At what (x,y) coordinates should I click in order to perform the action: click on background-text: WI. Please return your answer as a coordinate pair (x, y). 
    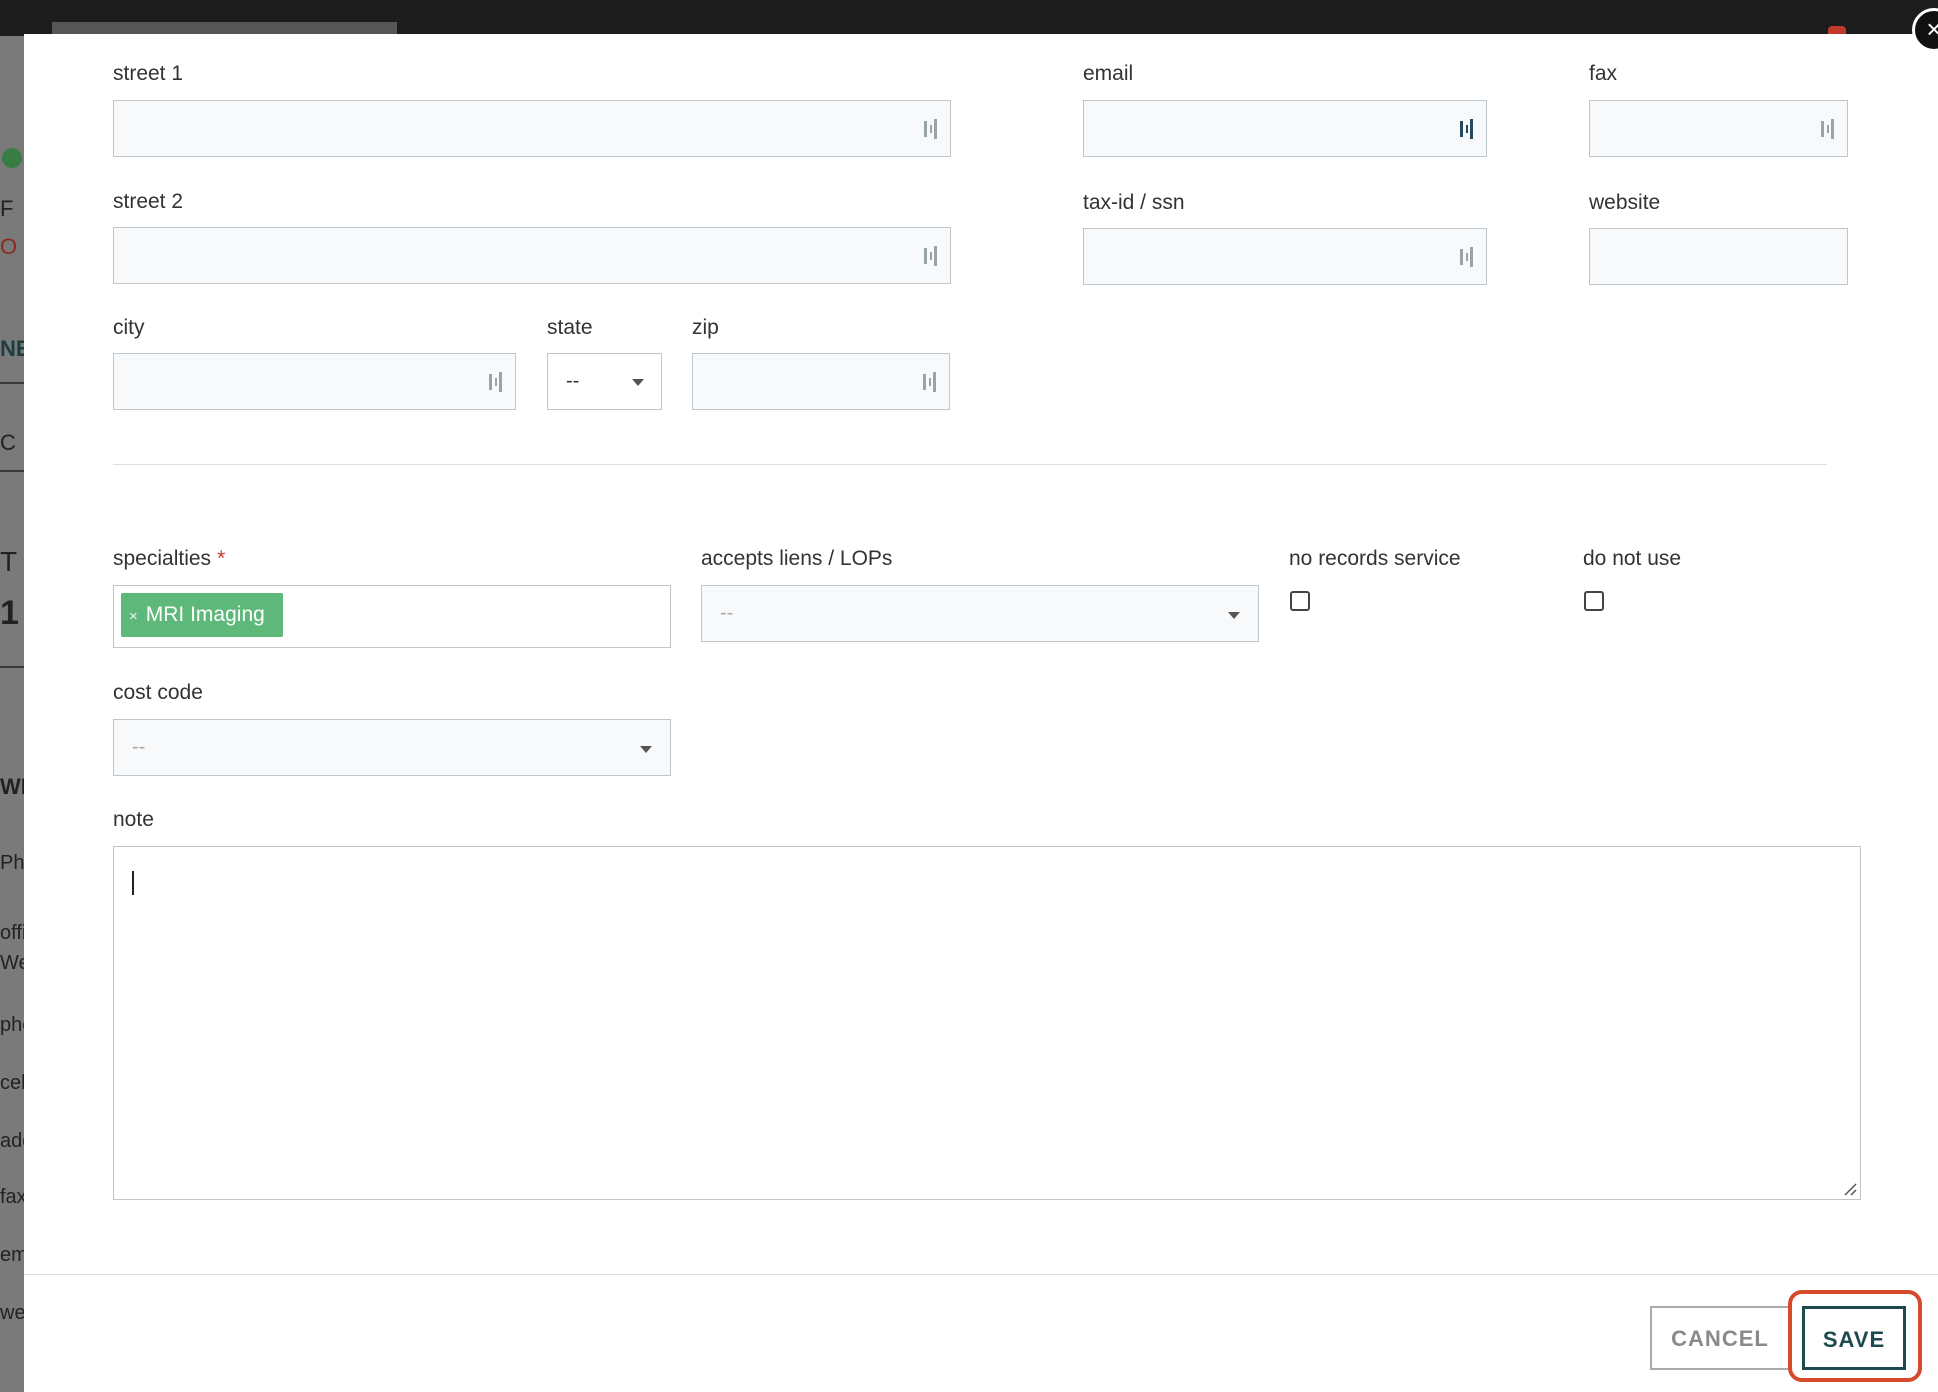
    Looking at the image, I should click on (12, 786).